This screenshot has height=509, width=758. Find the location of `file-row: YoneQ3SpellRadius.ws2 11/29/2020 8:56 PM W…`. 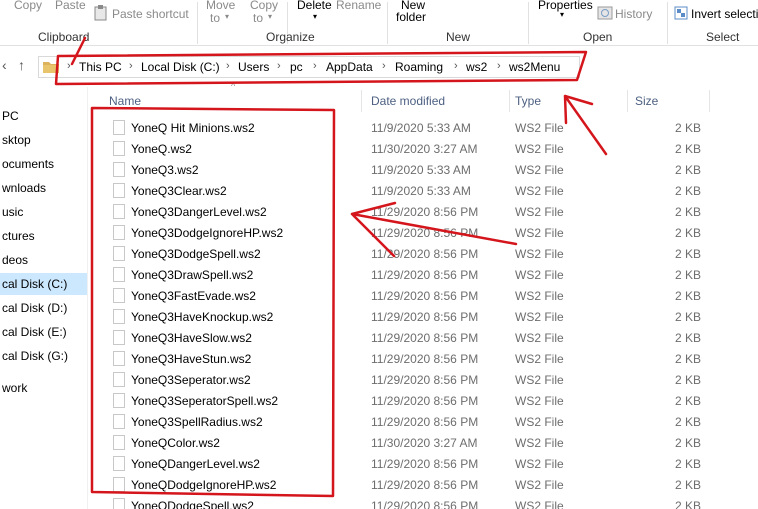

file-row: YoneQ3SpellRadius.ws2 11/29/2020 8:56 PM W… is located at coordinates (423, 421).